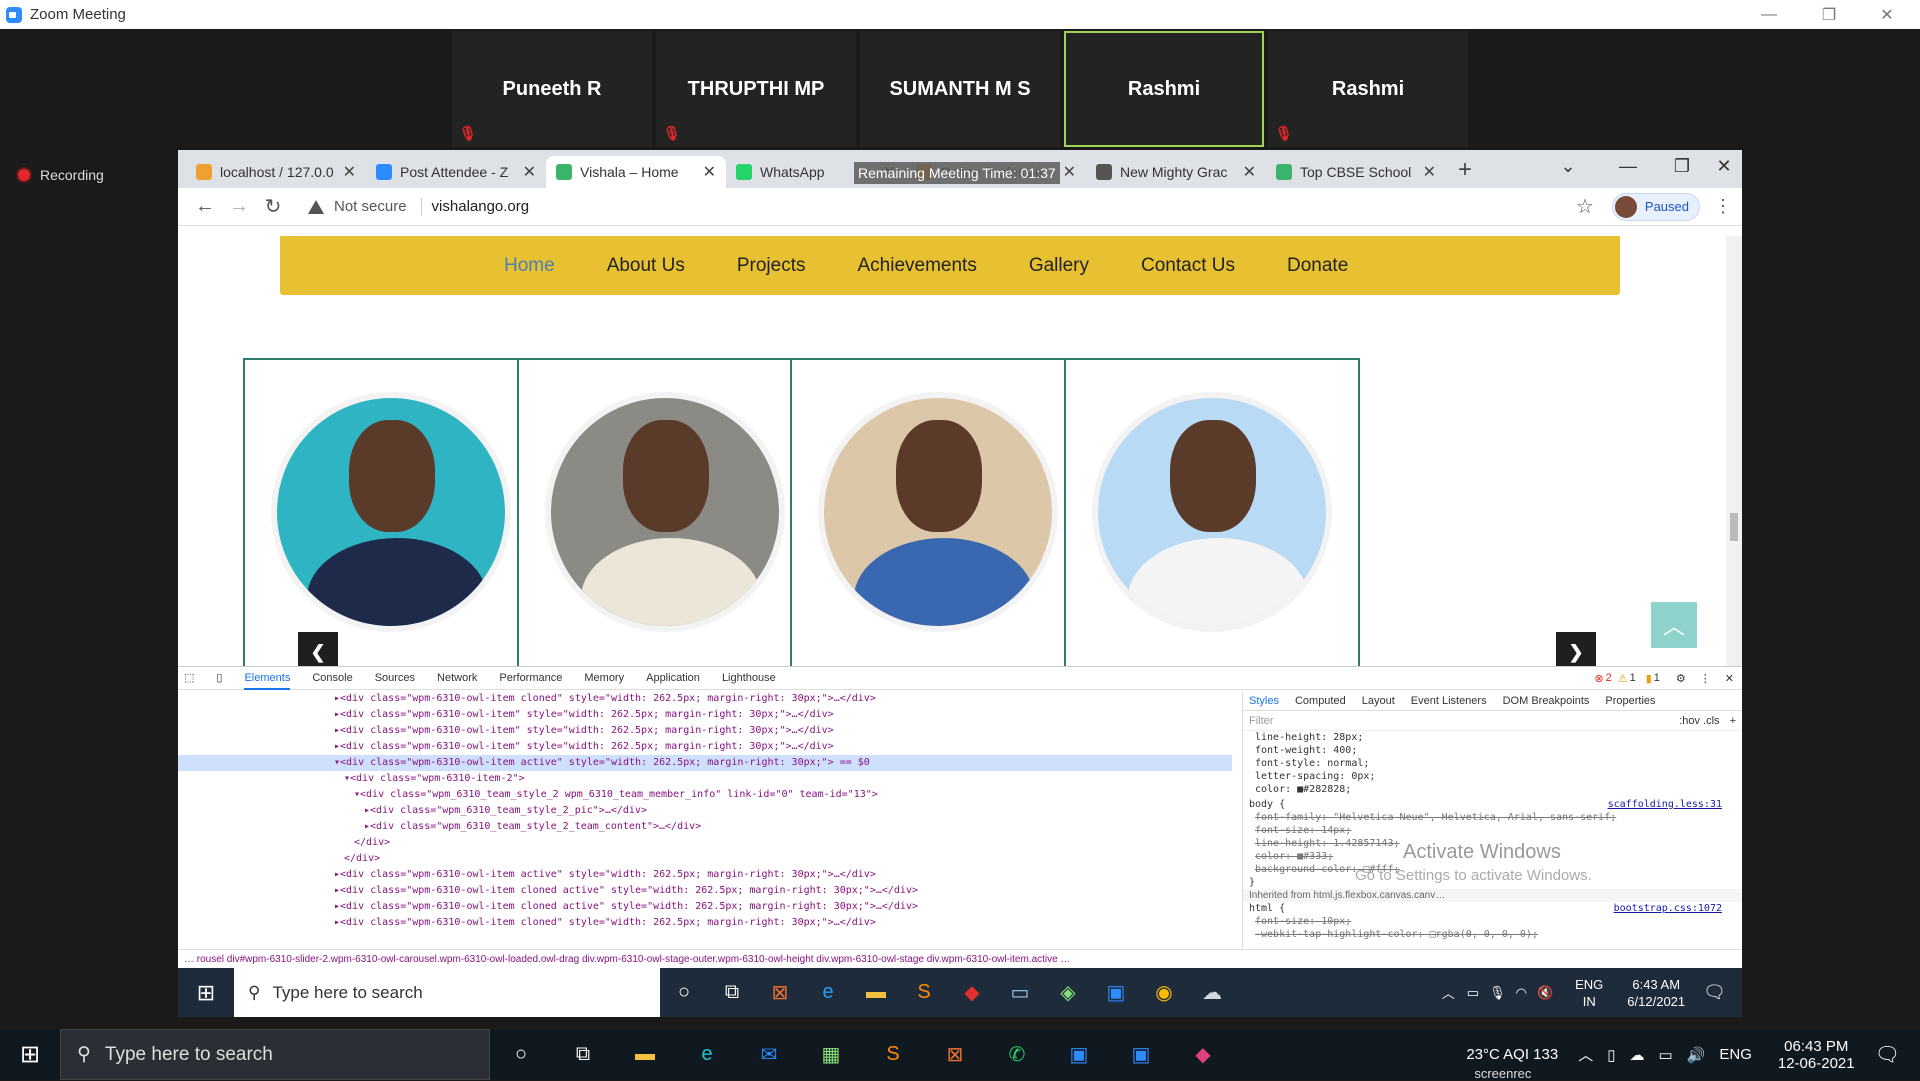 Image resolution: width=1920 pixels, height=1081 pixels. What do you see at coordinates (1449, 701) in the screenshot?
I see `styles-tab-event-listeners: Event Listeners` at bounding box center [1449, 701].